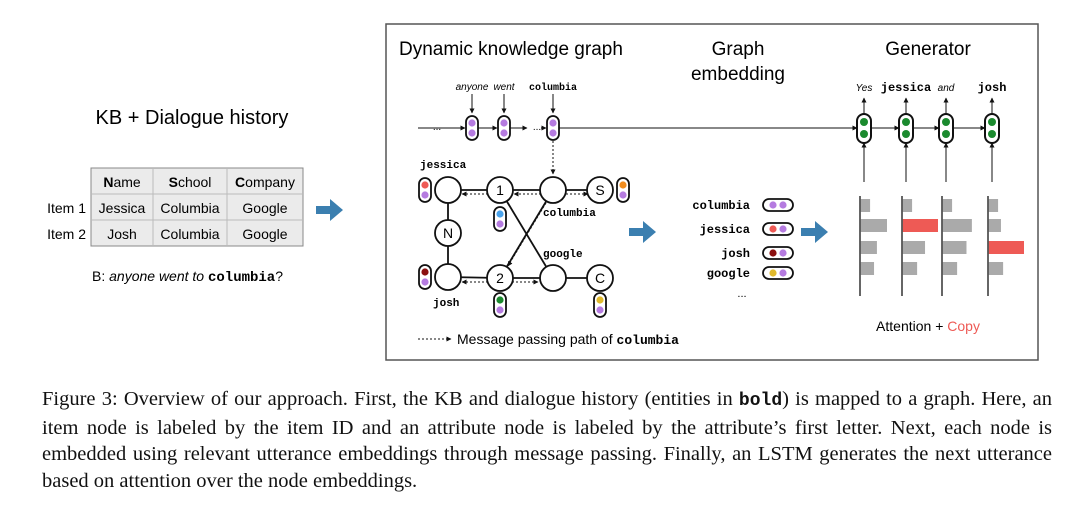 The width and height of the screenshot is (1080, 521). What do you see at coordinates (946, 88) in the screenshot?
I see `output-word: and` at bounding box center [946, 88].